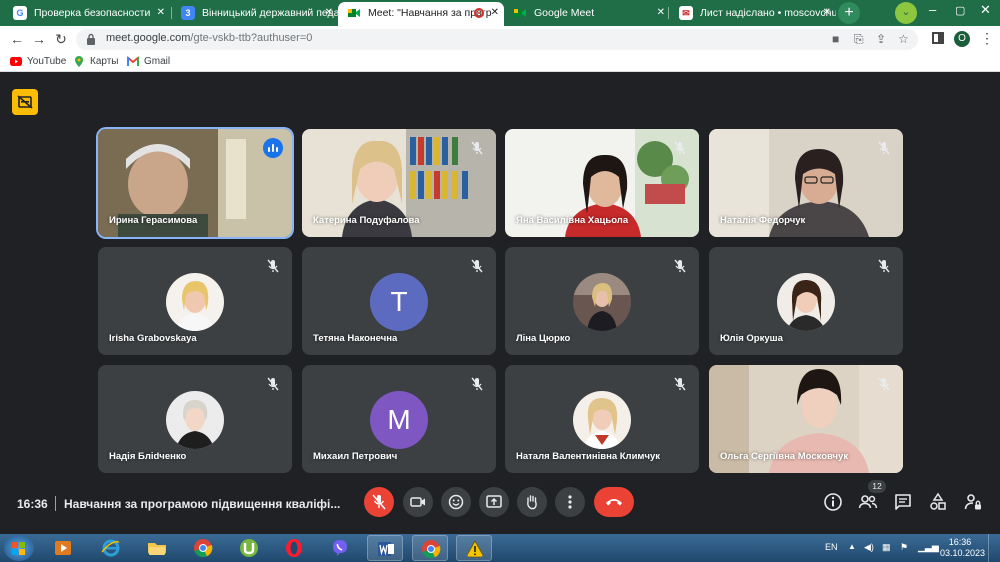  Describe the element at coordinates (833, 502) in the screenshot. I see `meeting-details-button` at that location.